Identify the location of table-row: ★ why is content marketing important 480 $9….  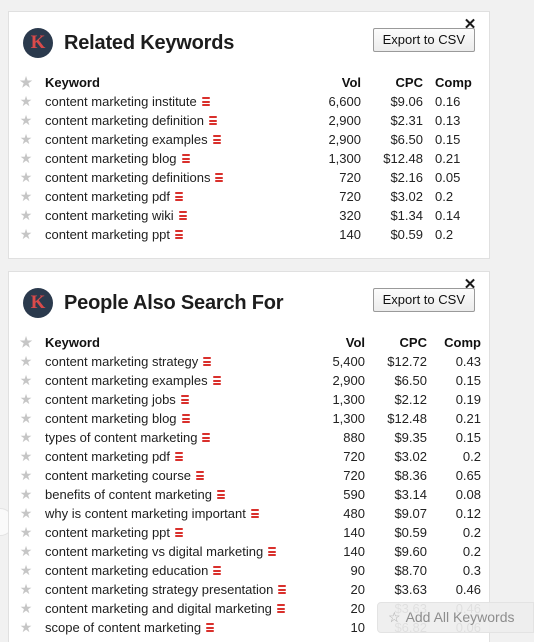
(249, 513).